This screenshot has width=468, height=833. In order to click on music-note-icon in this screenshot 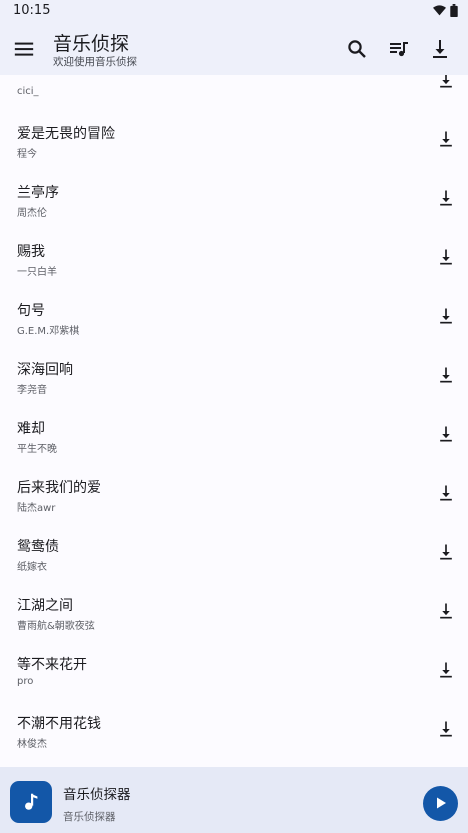, I will do `click(31, 801)`.